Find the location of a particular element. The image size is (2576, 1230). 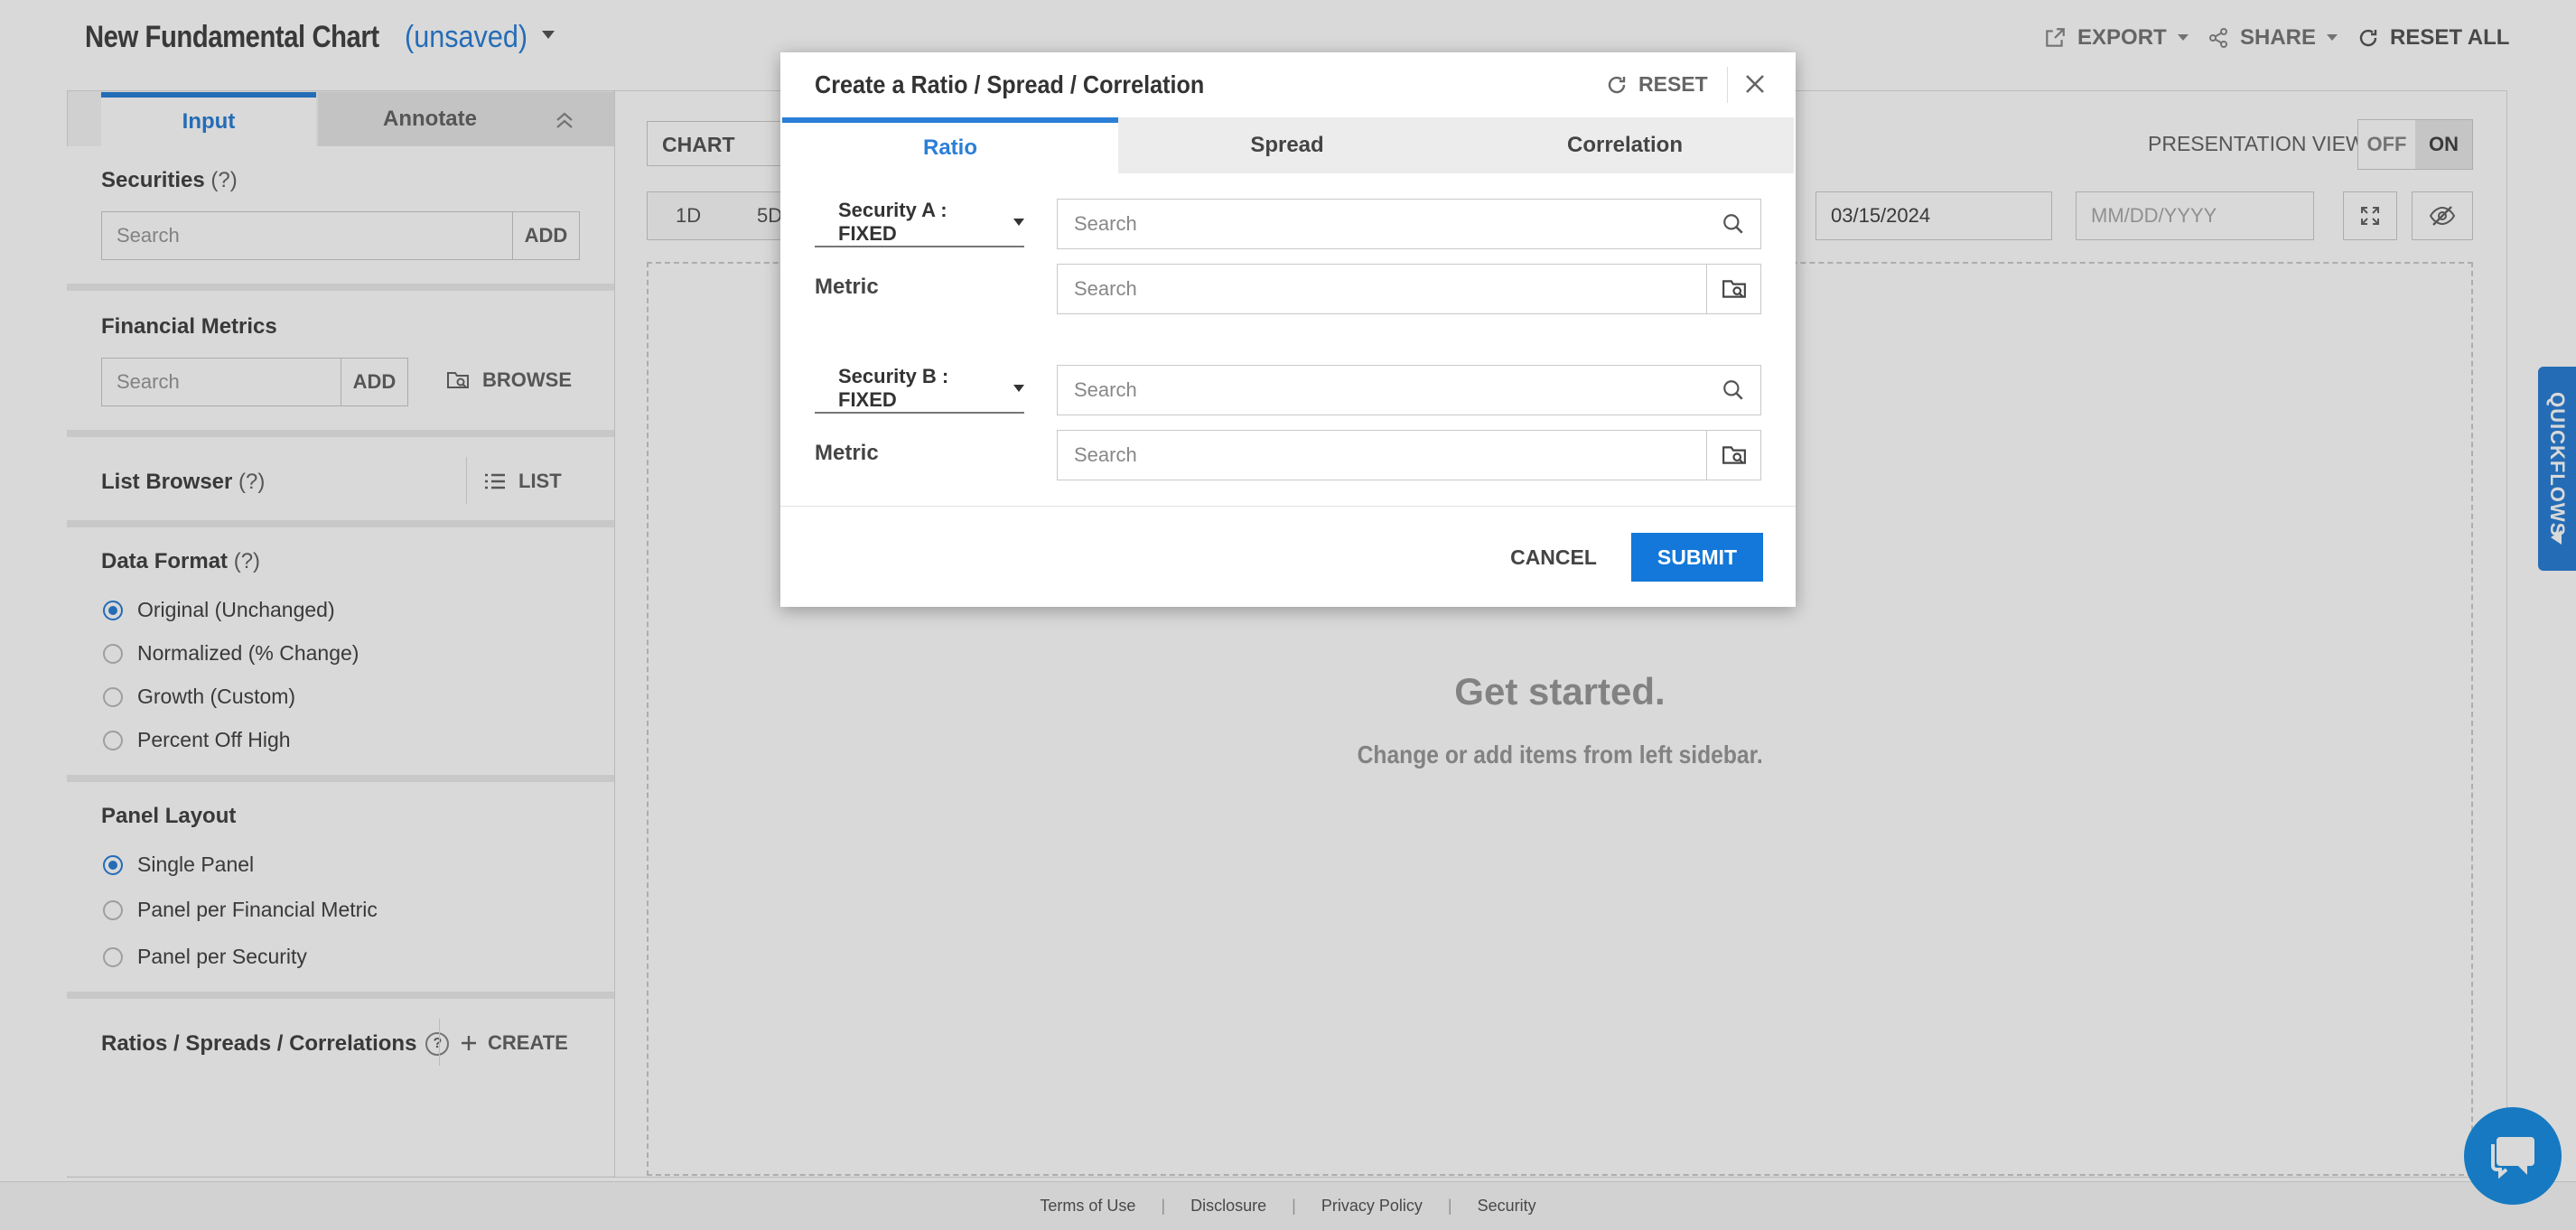

modal-reset-button: RESET is located at coordinates (1657, 85).